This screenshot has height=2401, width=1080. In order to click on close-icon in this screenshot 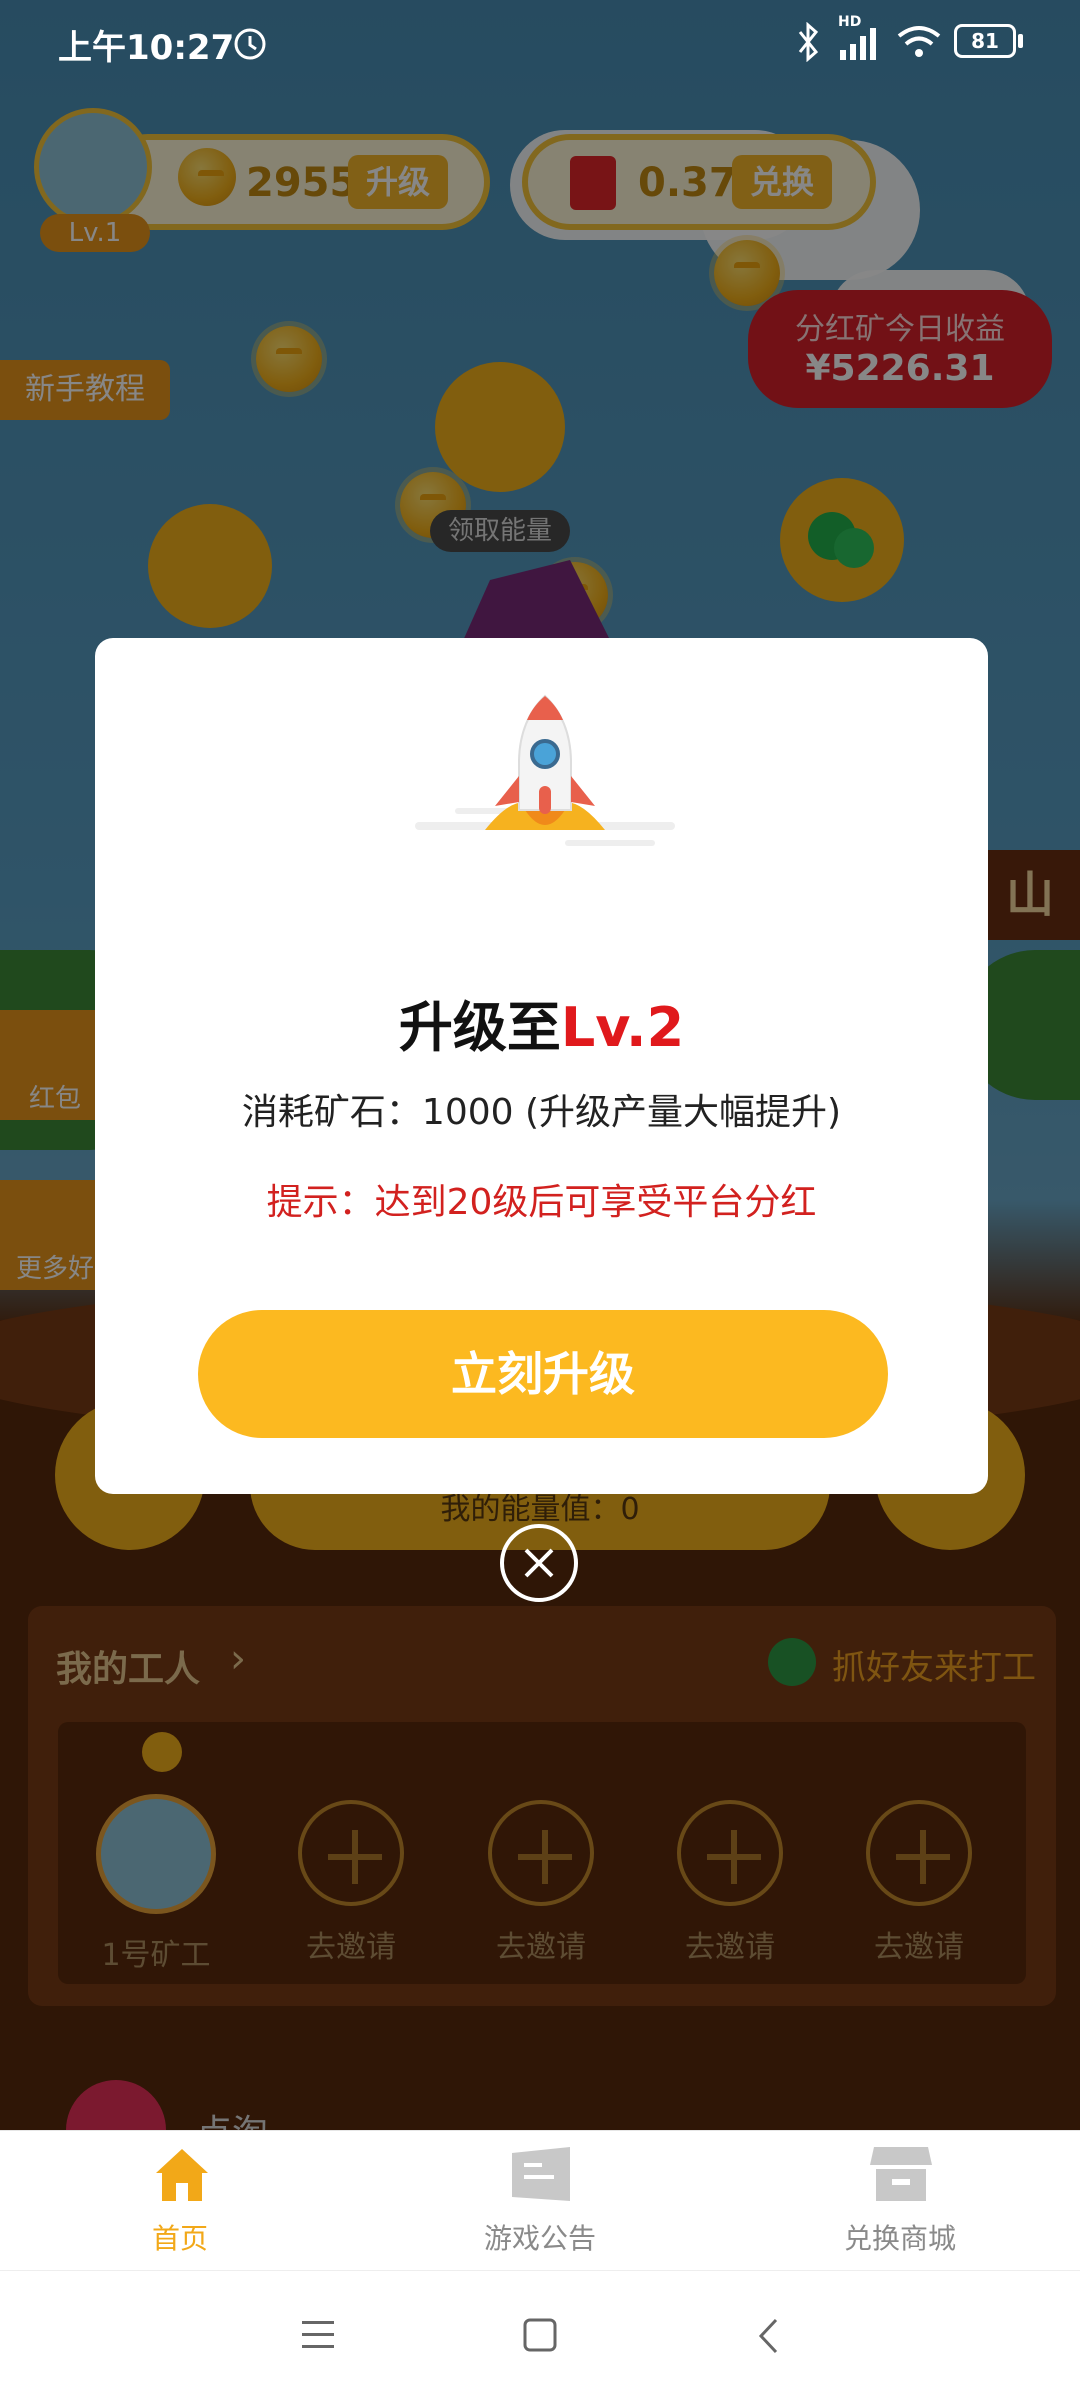, I will do `click(539, 1563)`.